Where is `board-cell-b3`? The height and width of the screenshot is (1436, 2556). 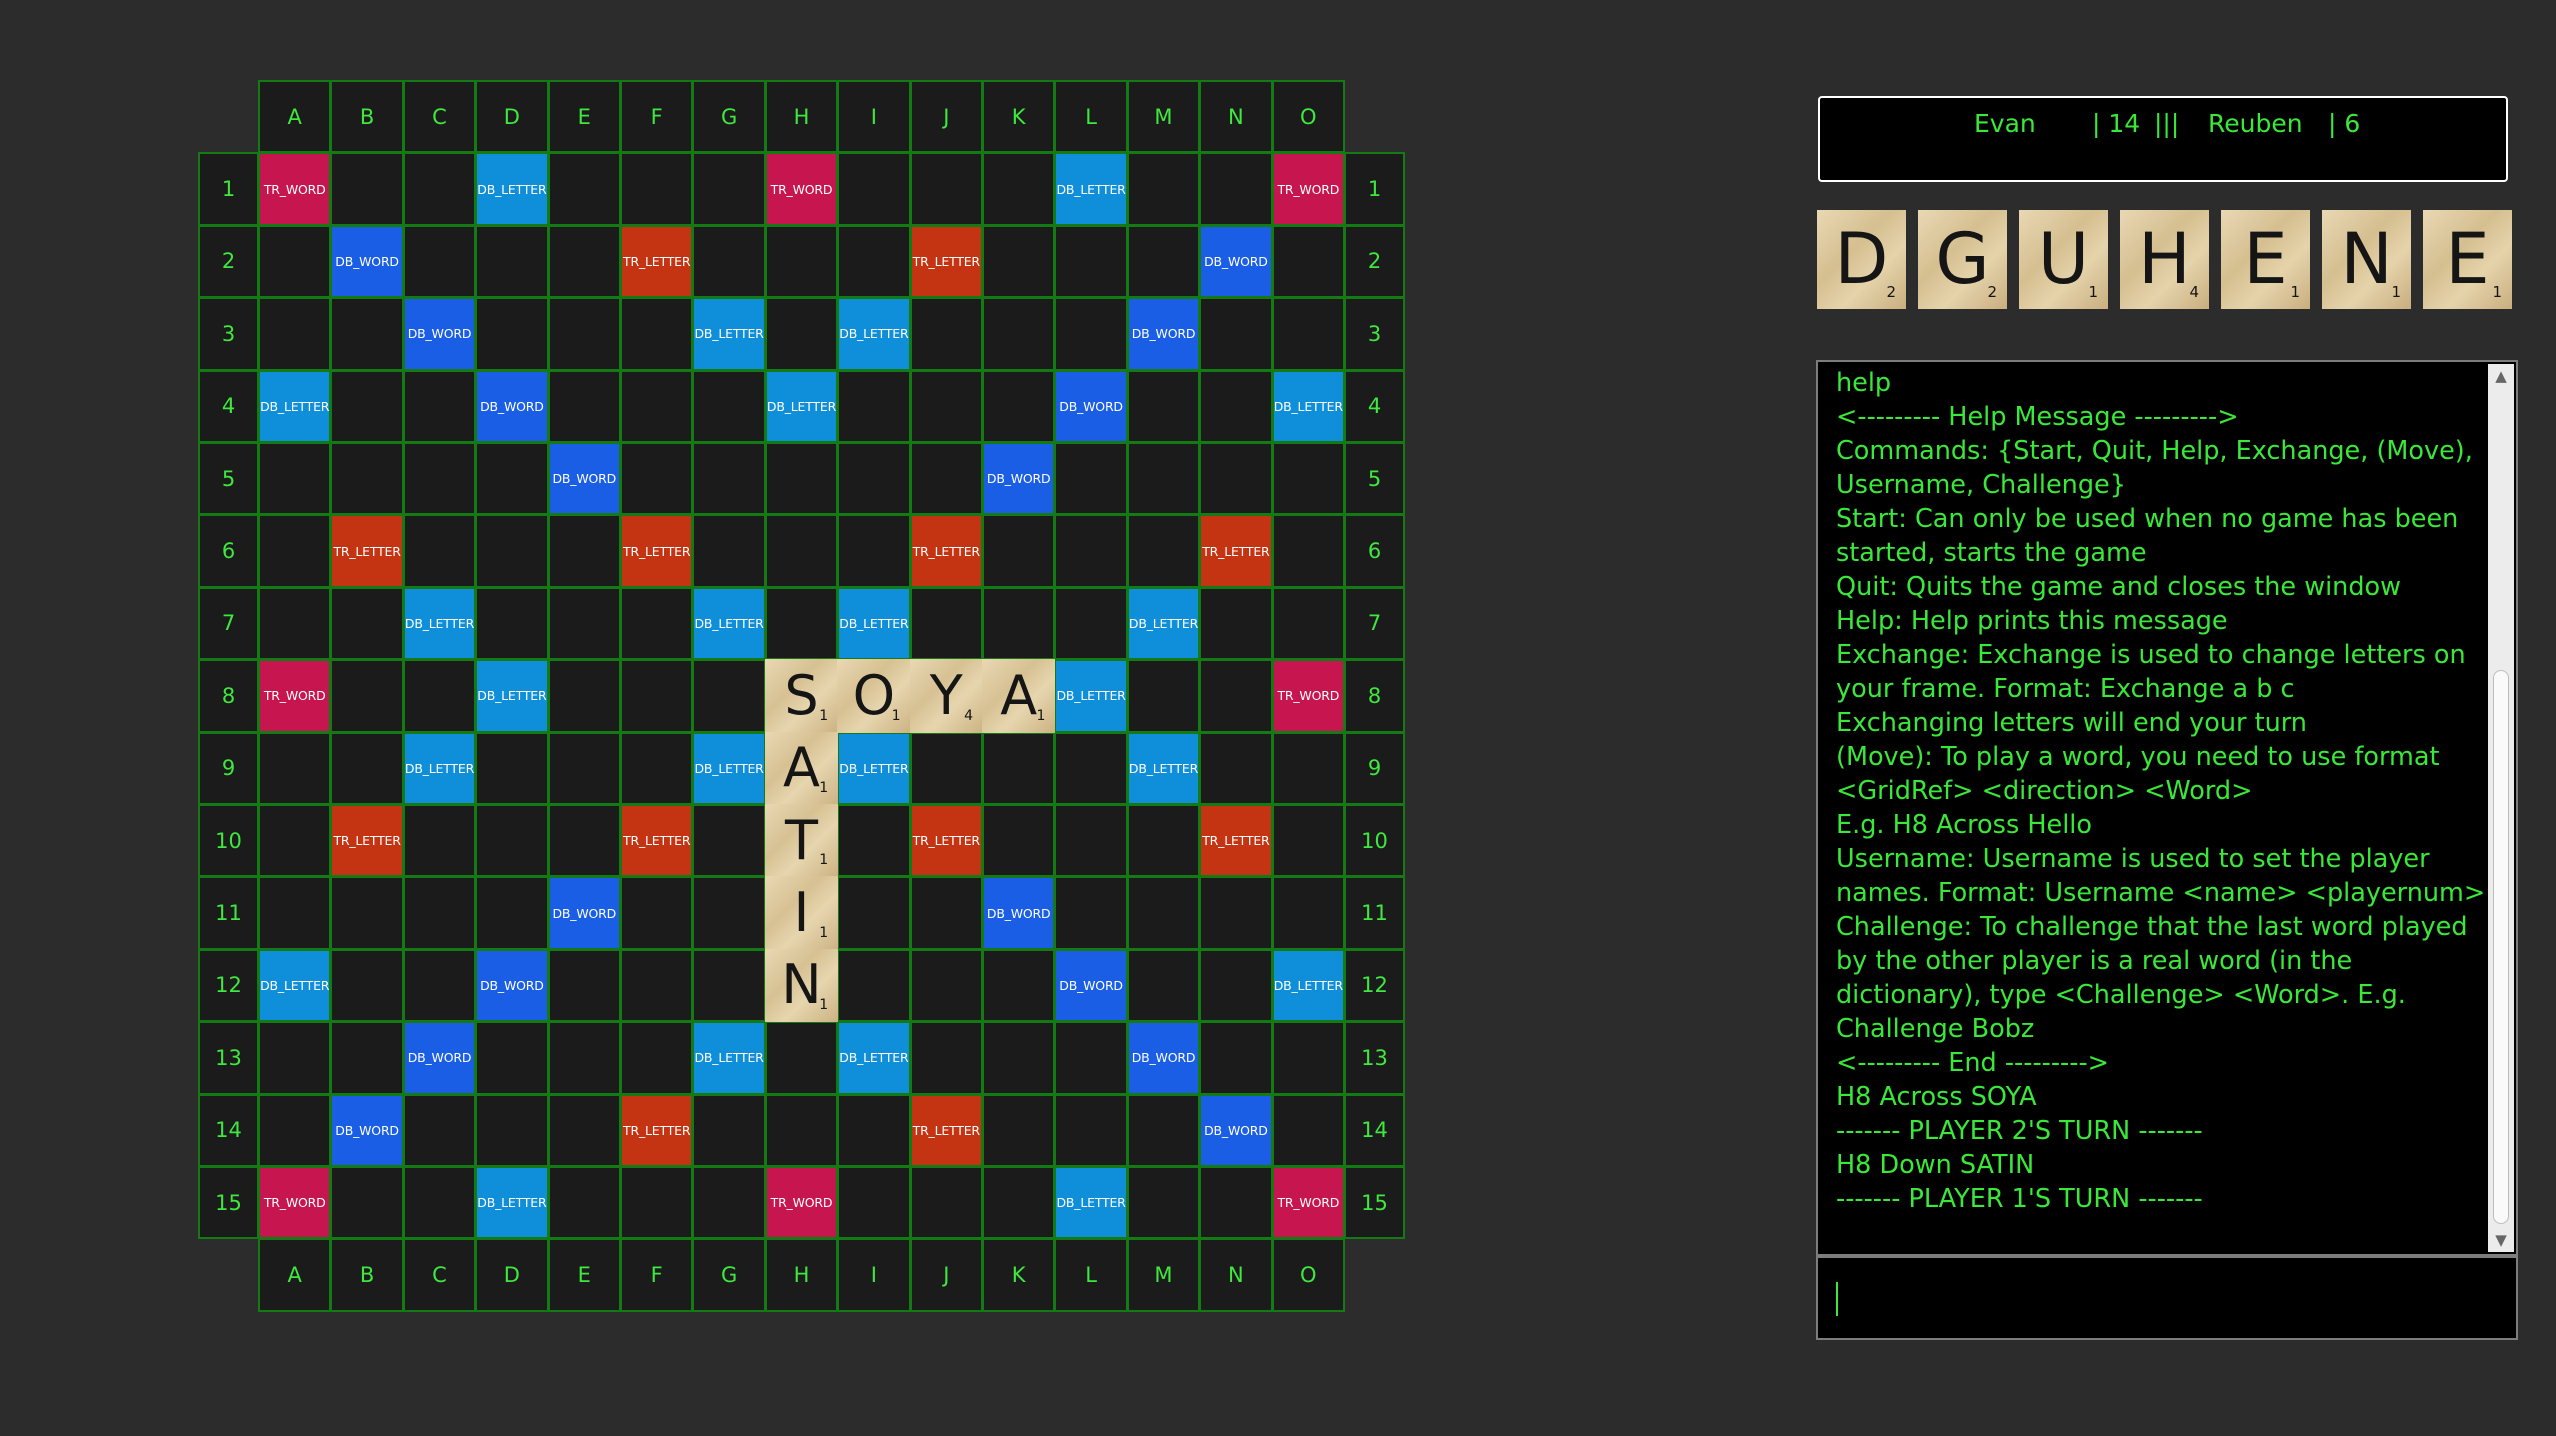
board-cell-b3 is located at coordinates (367, 334).